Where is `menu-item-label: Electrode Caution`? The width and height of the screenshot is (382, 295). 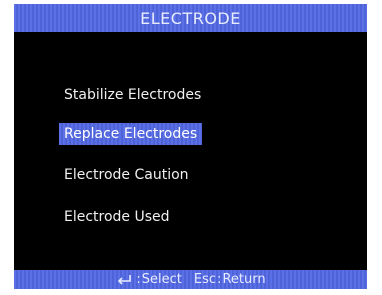 menu-item-label: Electrode Caution is located at coordinates (126, 175).